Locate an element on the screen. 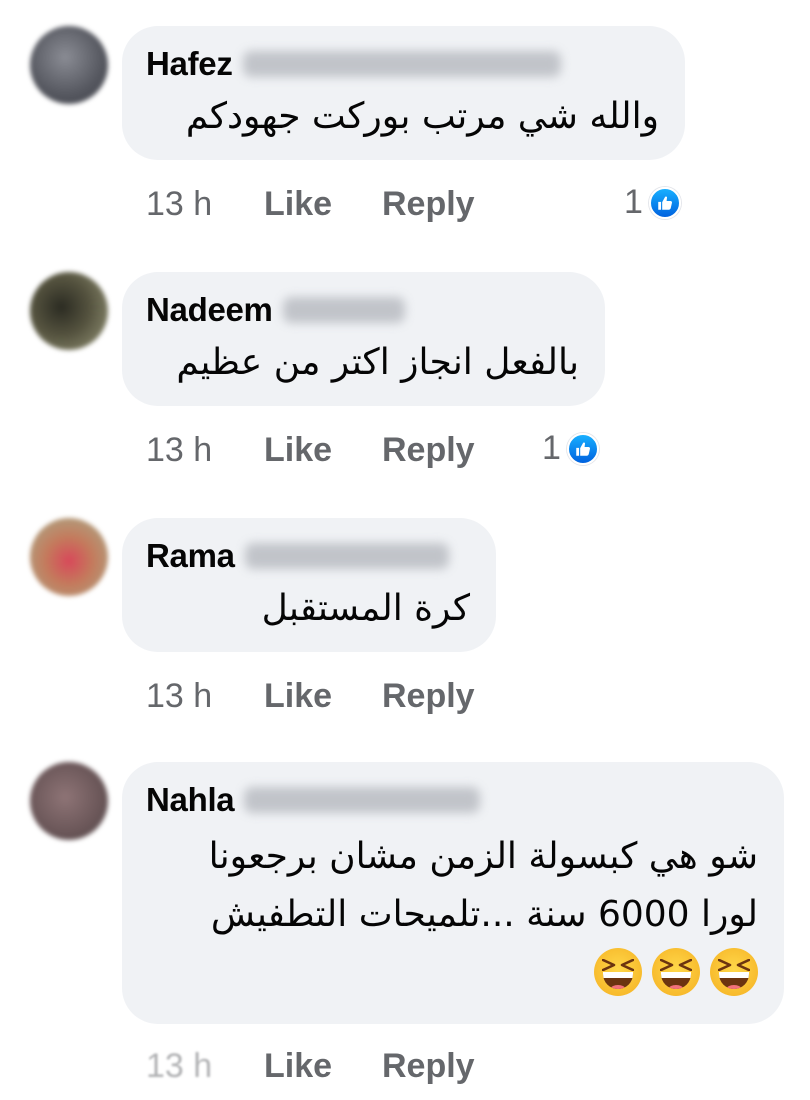 The height and width of the screenshot is (1100, 810). comment-author: Hafez is located at coordinates (189, 64).